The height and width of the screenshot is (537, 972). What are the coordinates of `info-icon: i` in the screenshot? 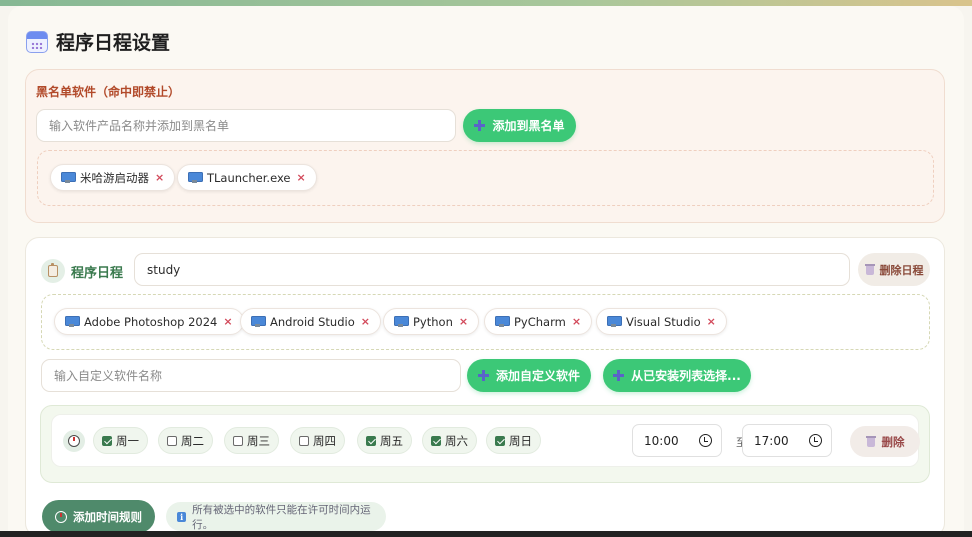 It's located at (182, 516).